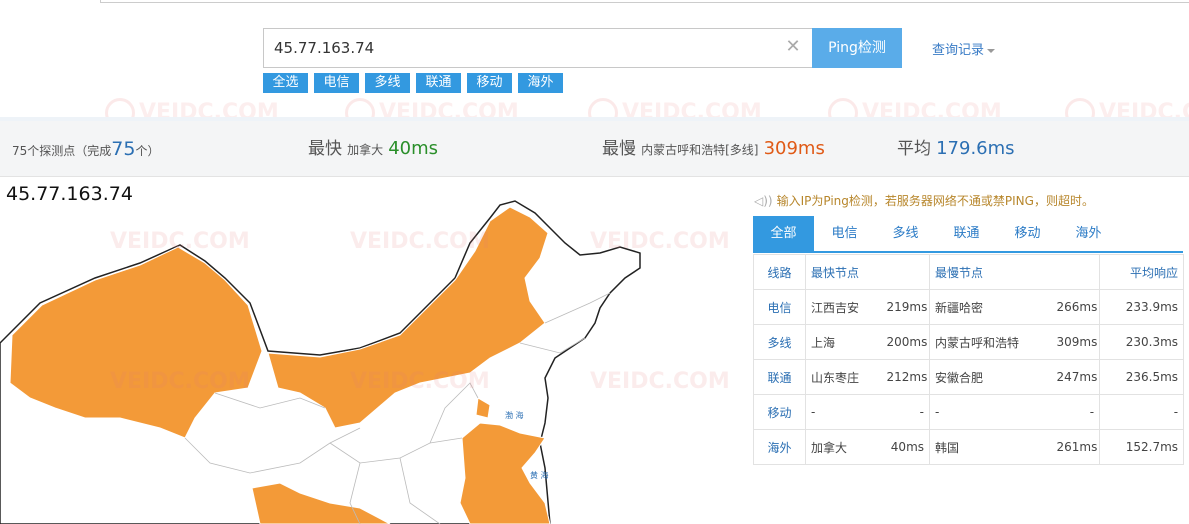 The width and height of the screenshot is (1189, 524). I want to click on row-fast-node: 加拿大, so click(843, 447).